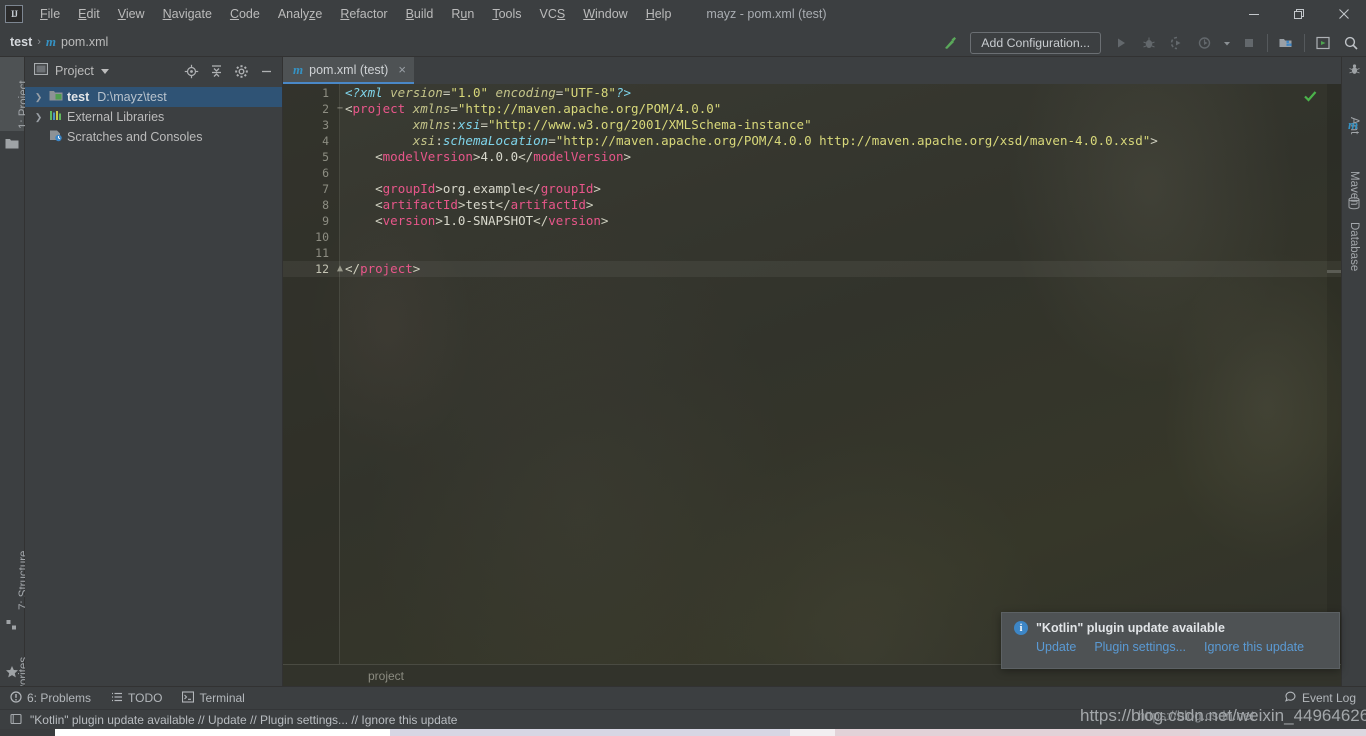  I want to click on line-number: 5, so click(306, 157).